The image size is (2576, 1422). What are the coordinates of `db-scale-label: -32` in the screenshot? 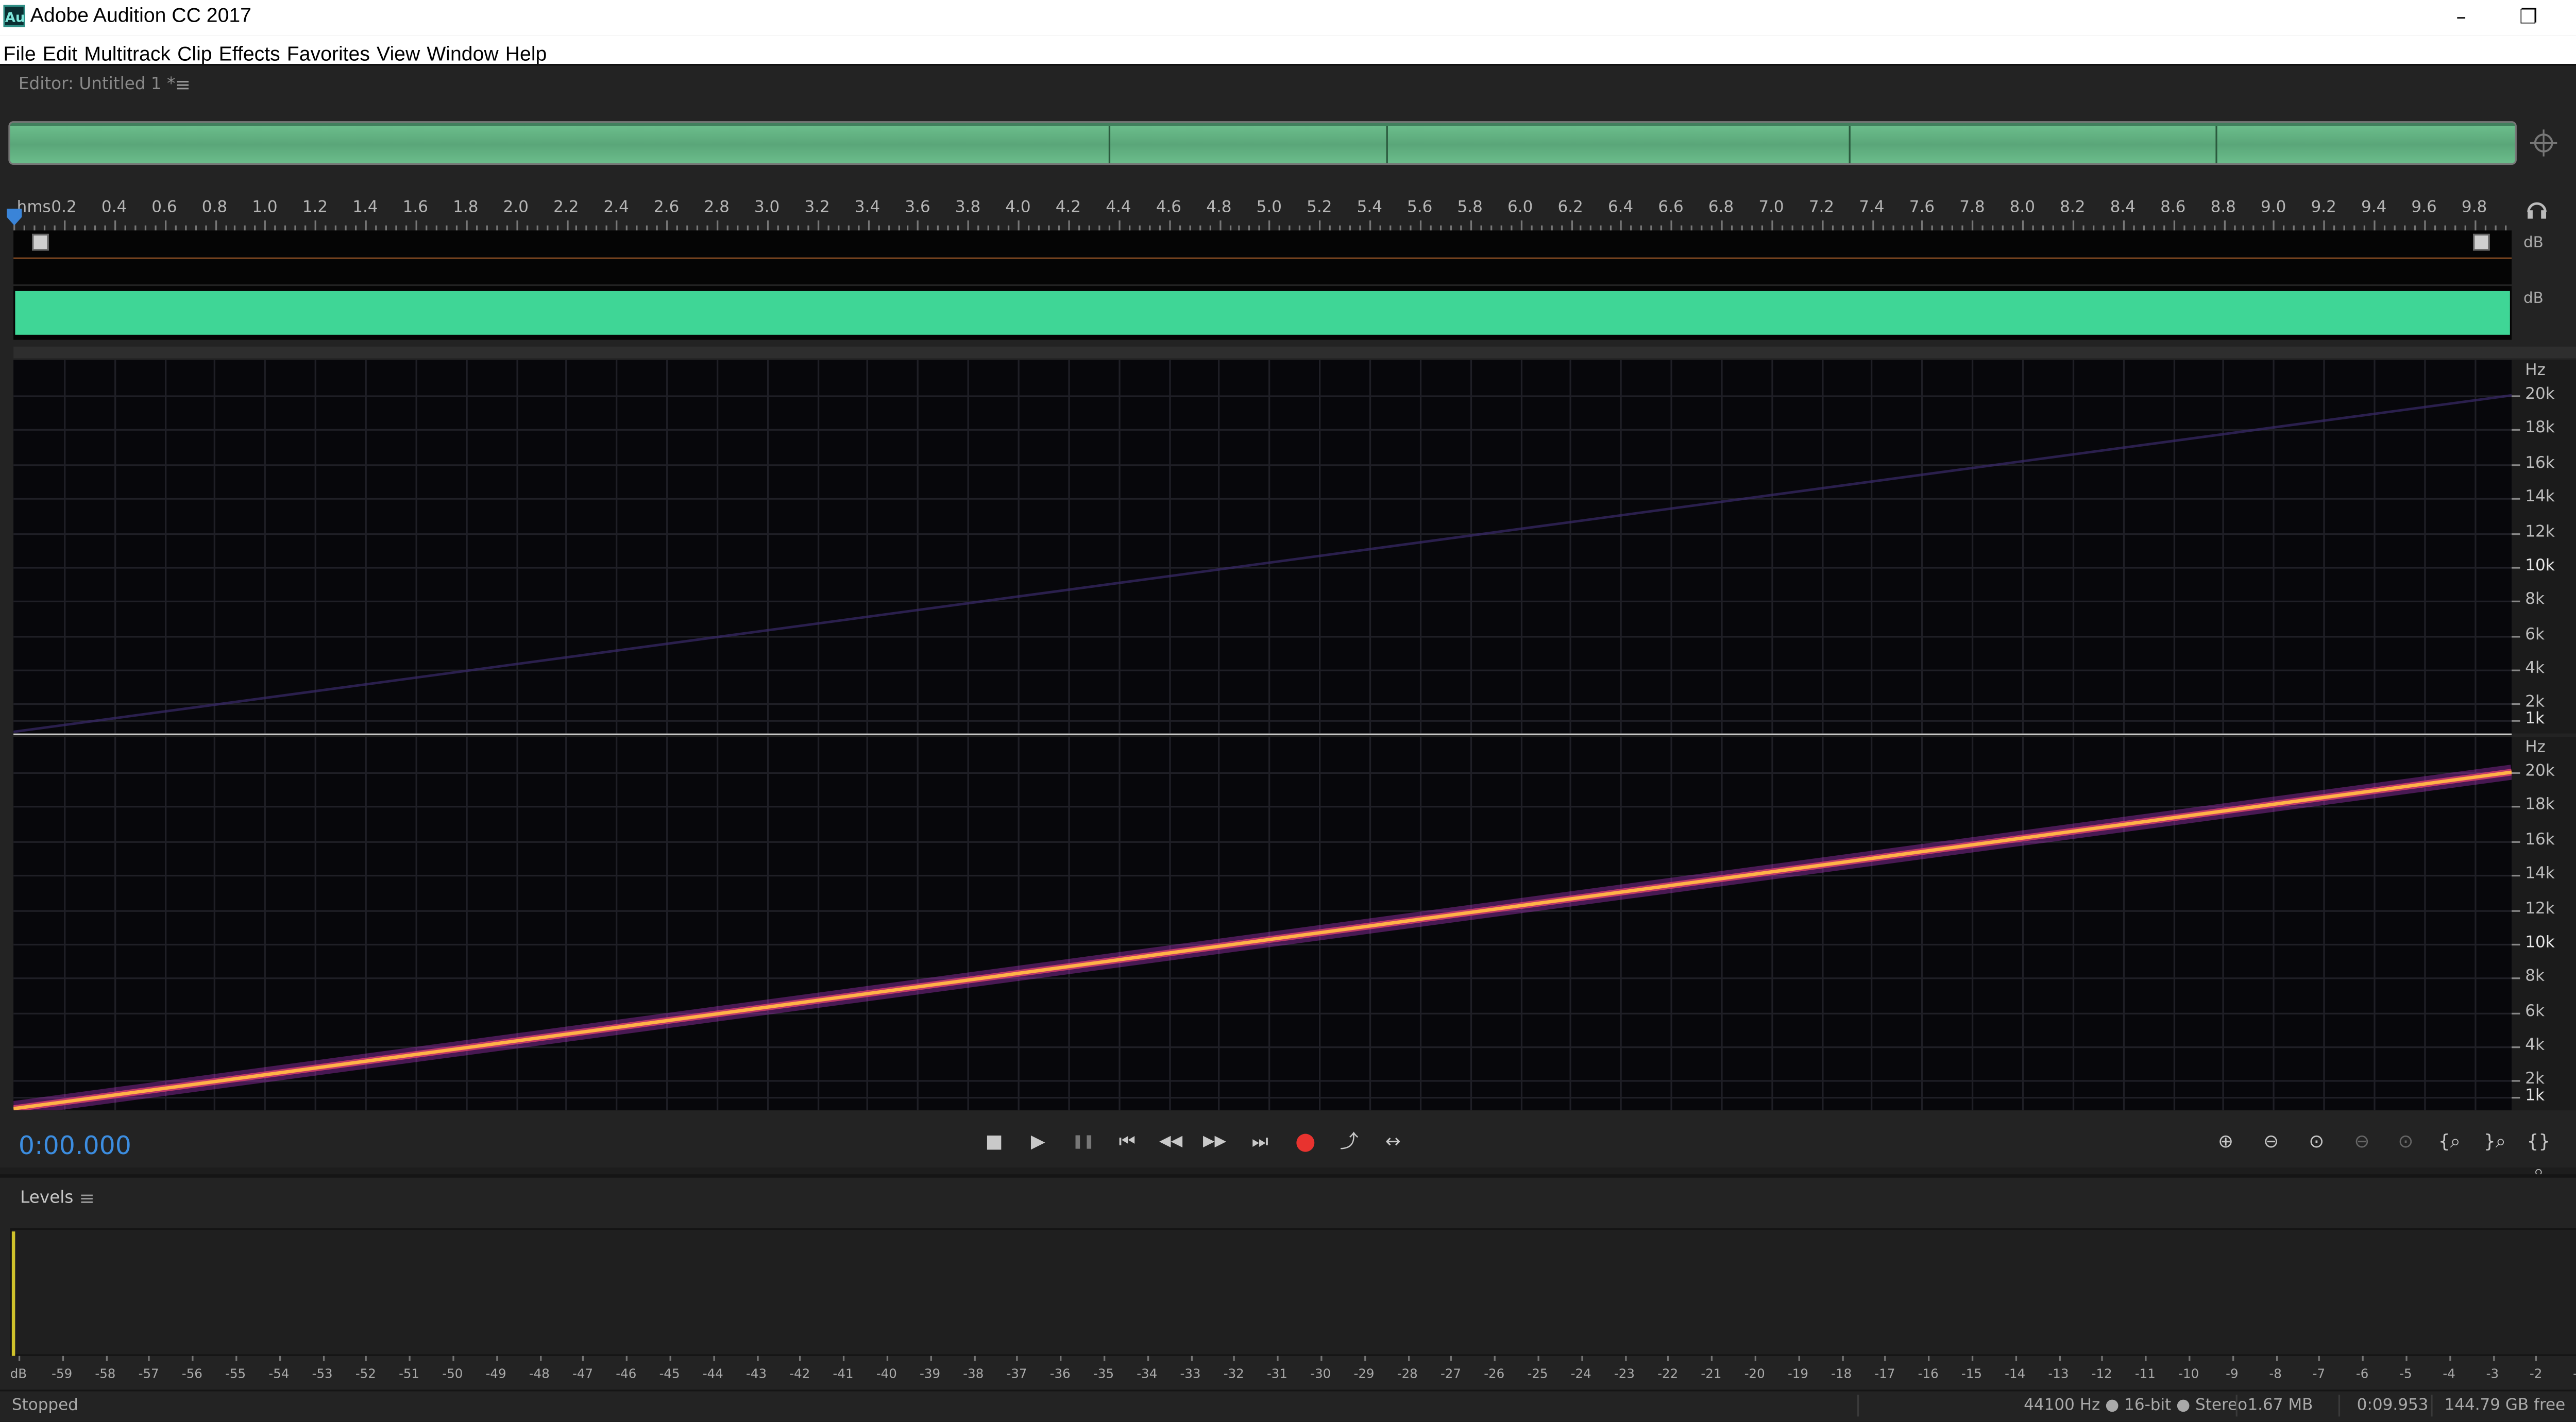 It's located at (1233, 1373).